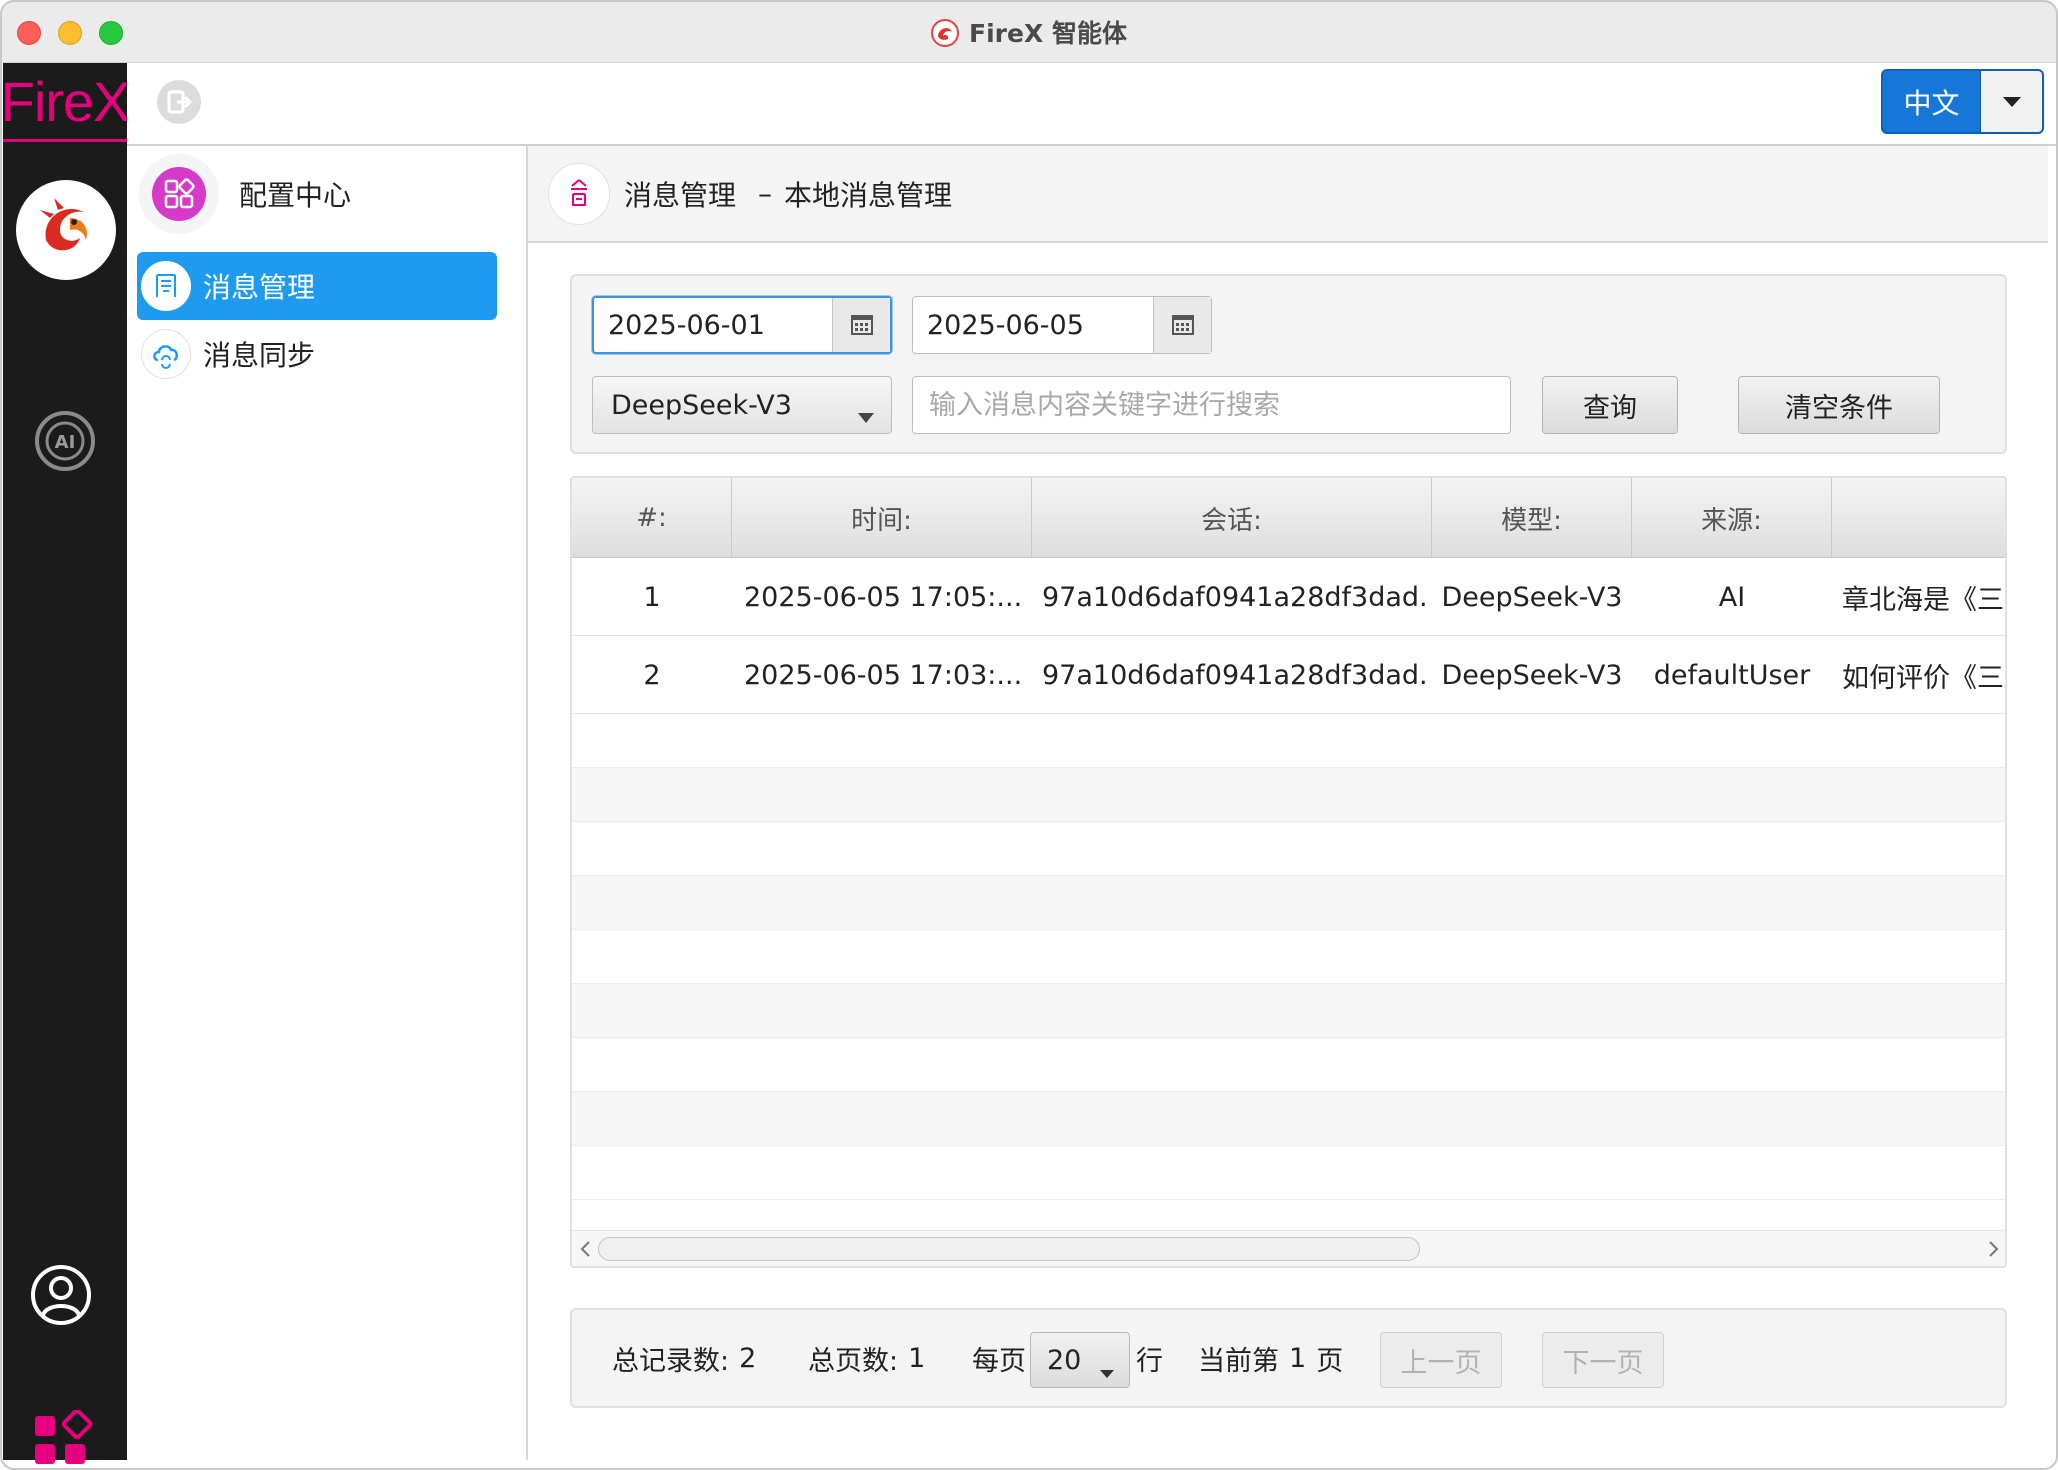 The image size is (2058, 1470). What do you see at coordinates (179, 102) in the screenshot?
I see `exit-icon` at bounding box center [179, 102].